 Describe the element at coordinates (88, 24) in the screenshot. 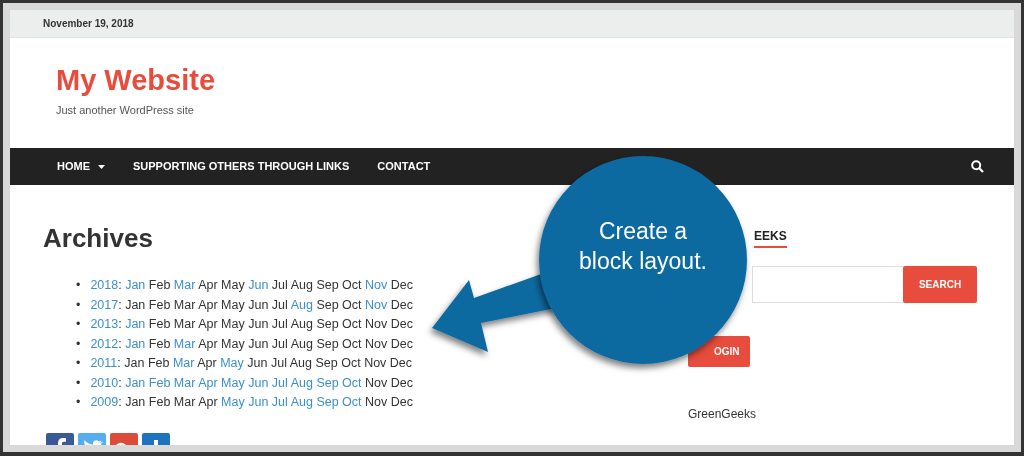

I see `date-text: November 19, 2018` at that location.